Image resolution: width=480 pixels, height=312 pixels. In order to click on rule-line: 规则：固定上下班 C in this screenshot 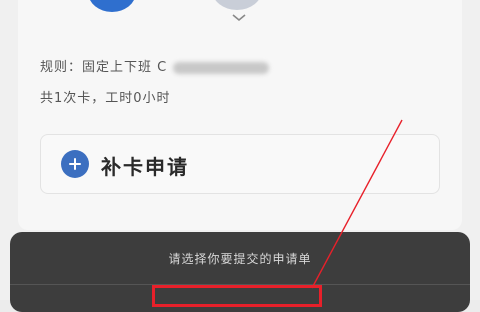, I will do `click(155, 65)`.